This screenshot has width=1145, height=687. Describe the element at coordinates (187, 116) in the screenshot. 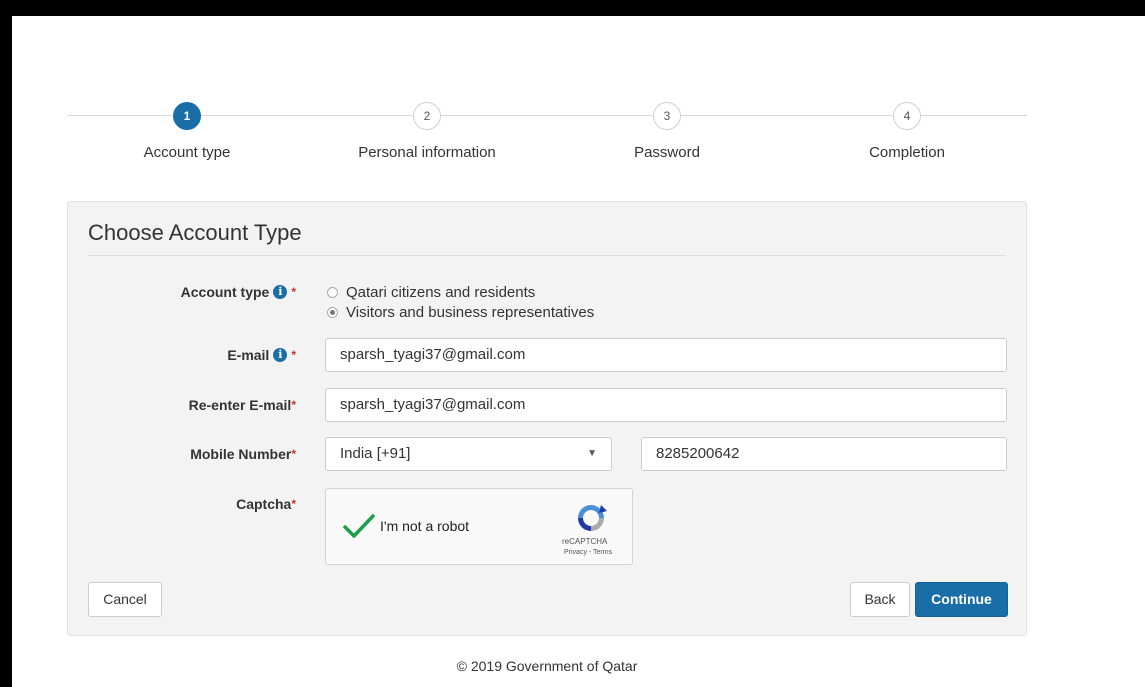

I see `step-1-circle: 1` at that location.